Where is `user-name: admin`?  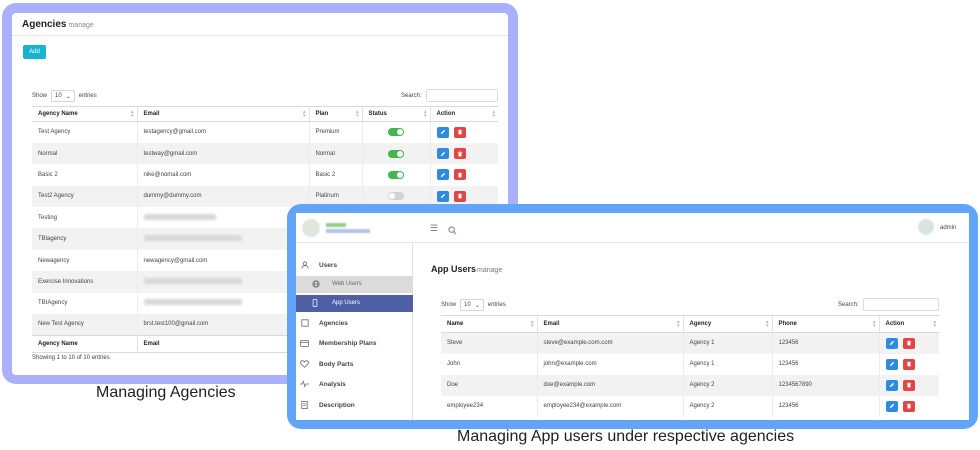
user-name: admin is located at coordinates (948, 228).